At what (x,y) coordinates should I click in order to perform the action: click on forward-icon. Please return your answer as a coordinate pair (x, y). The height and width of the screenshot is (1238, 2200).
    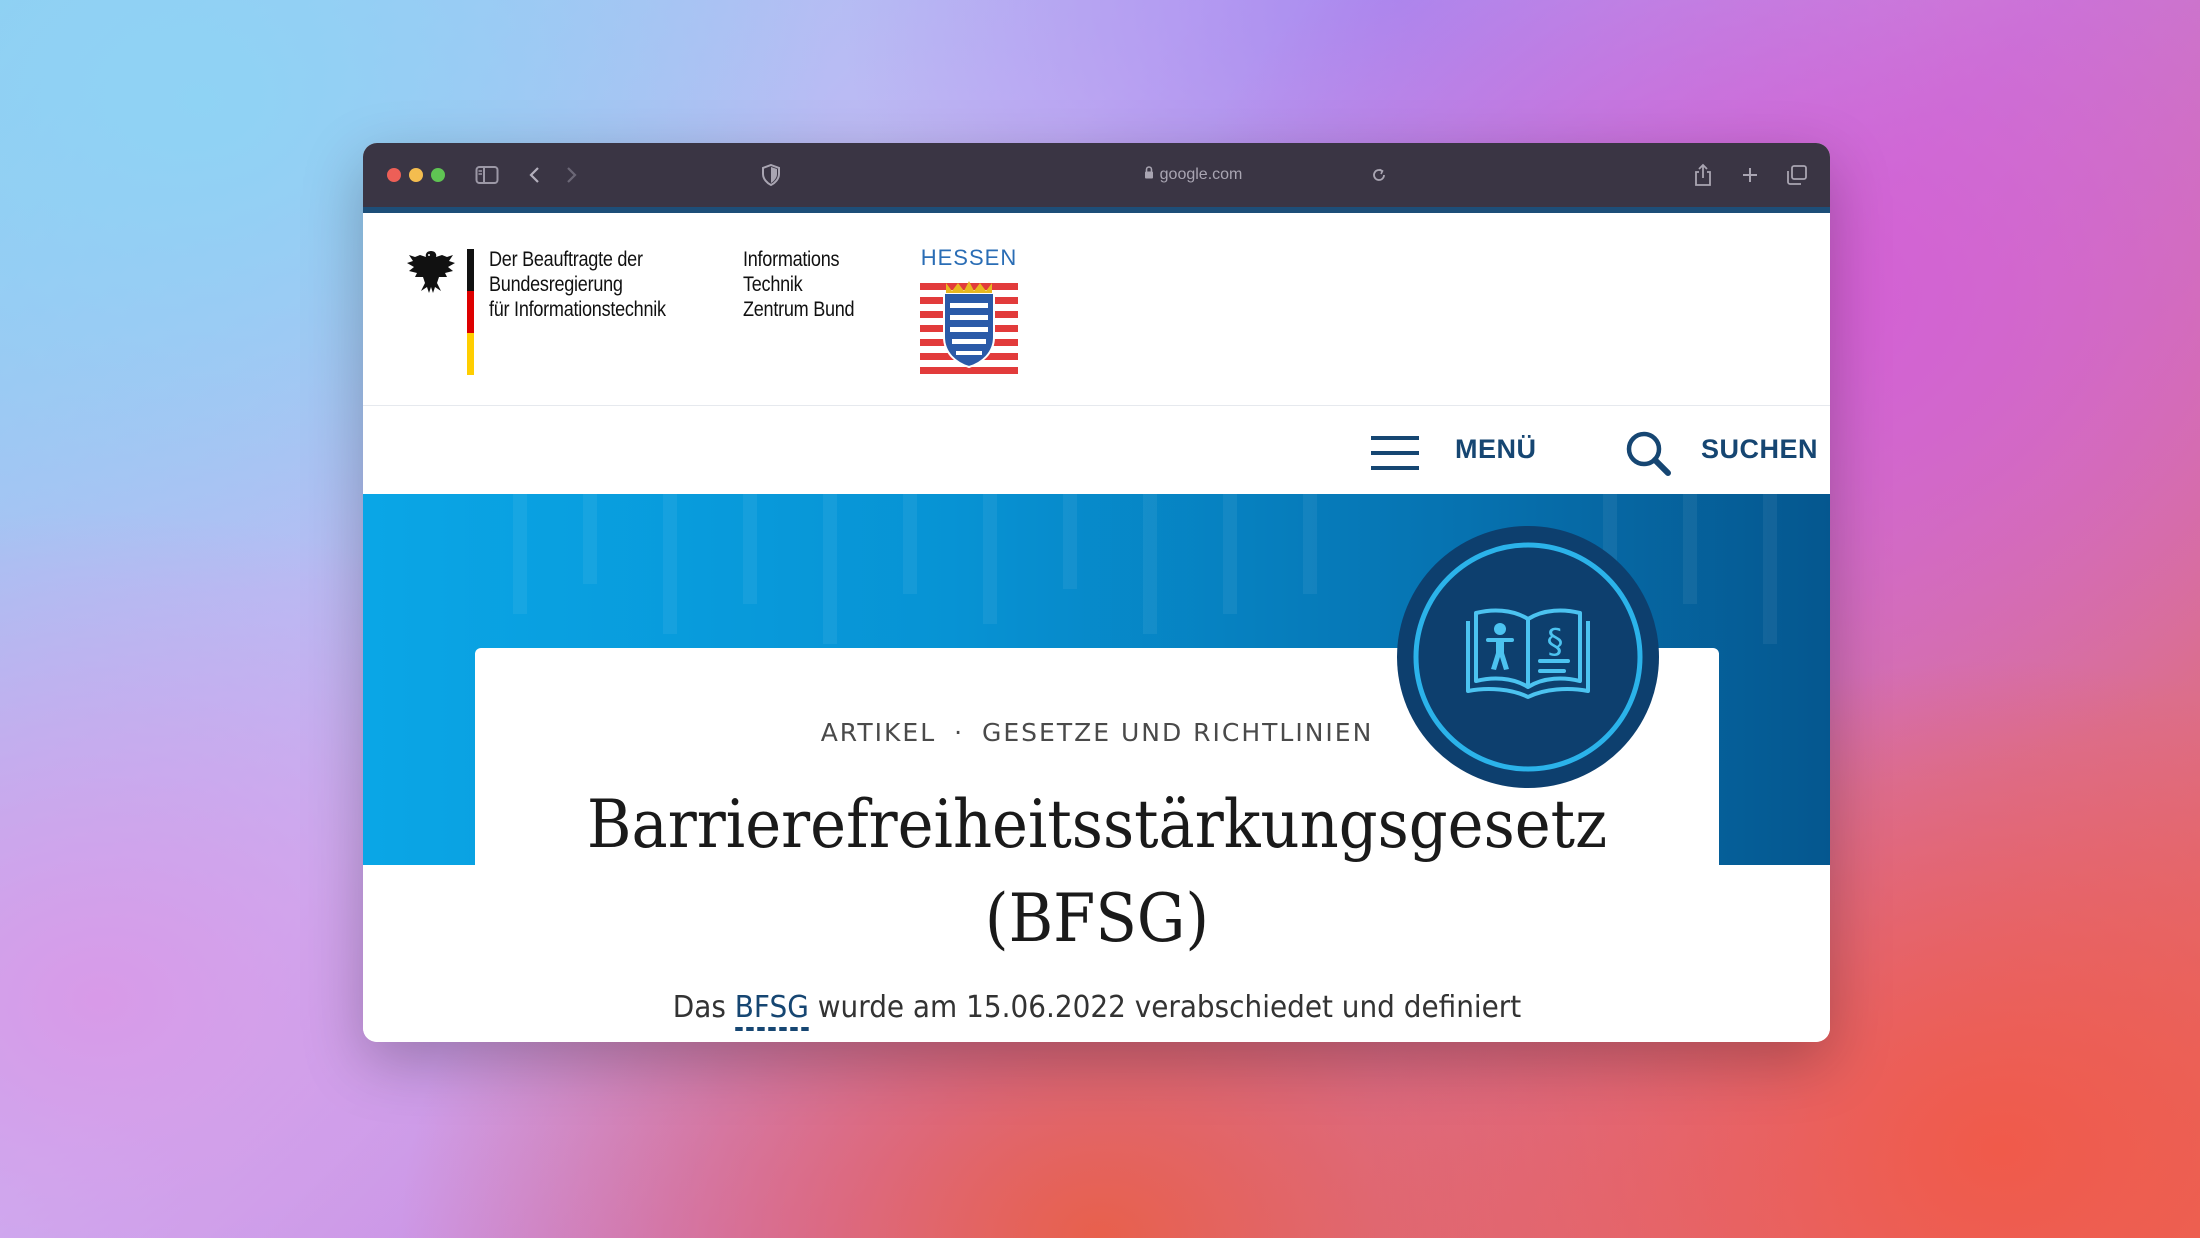
    Looking at the image, I should click on (571, 175).